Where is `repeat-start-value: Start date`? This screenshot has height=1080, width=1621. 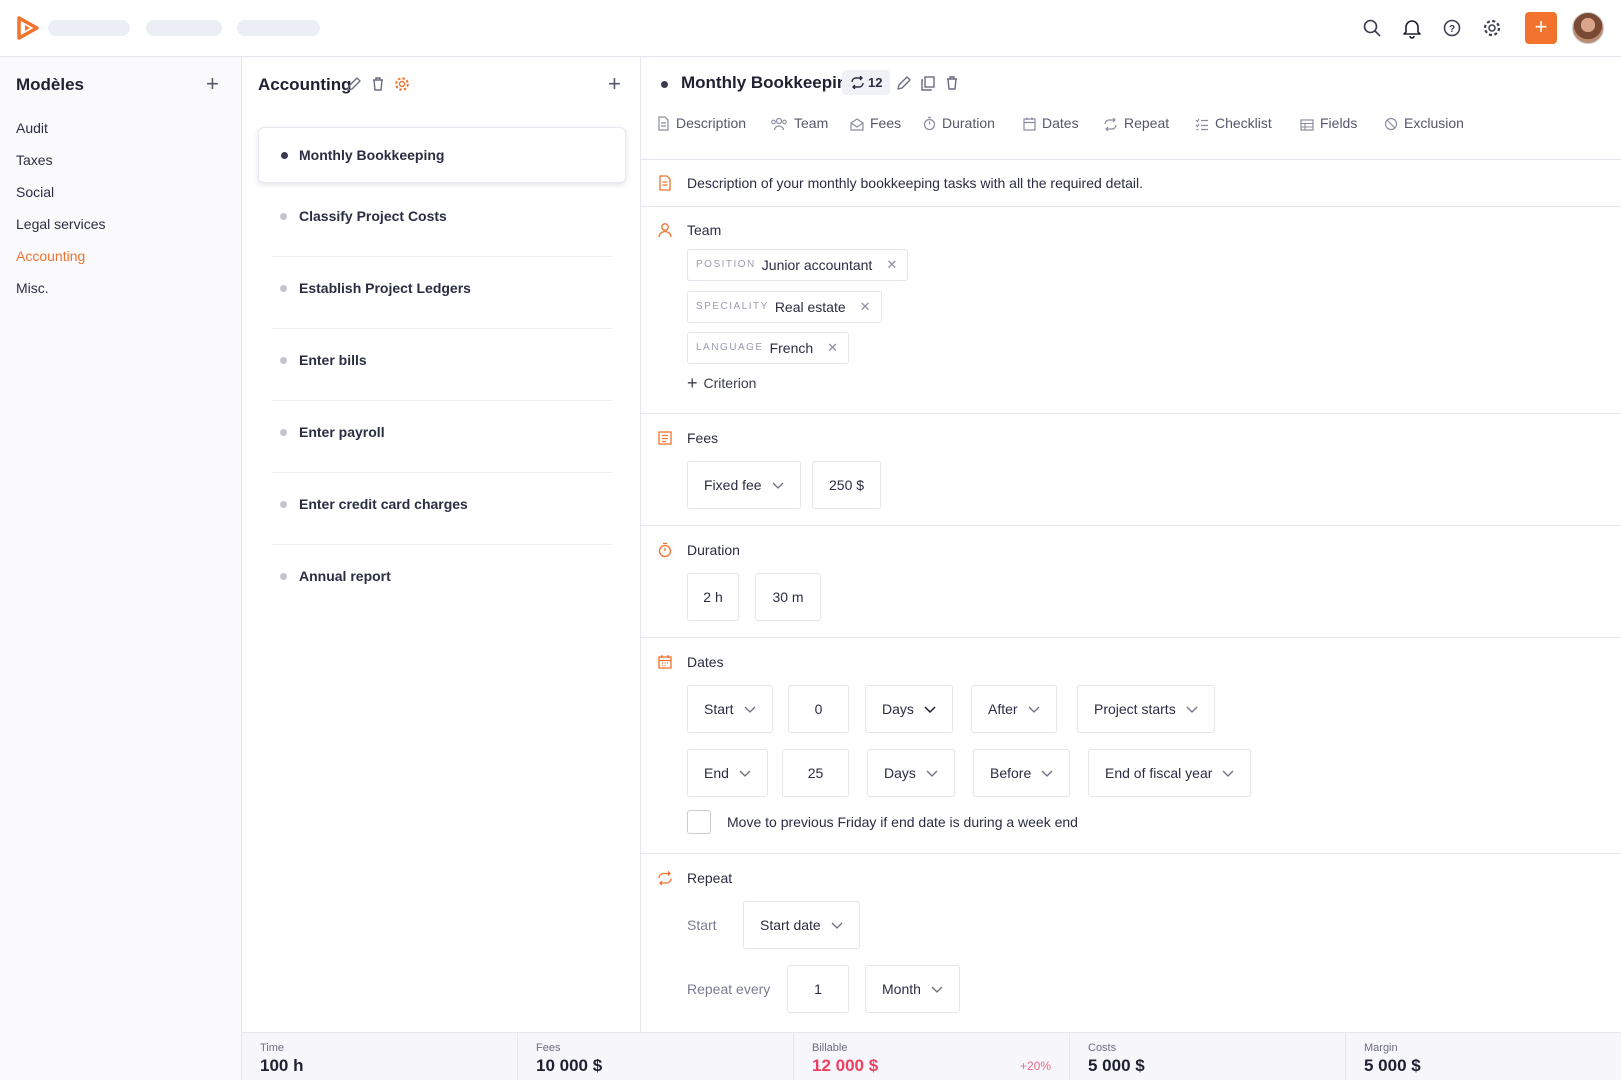
repeat-start-value: Start date is located at coordinates (790, 925).